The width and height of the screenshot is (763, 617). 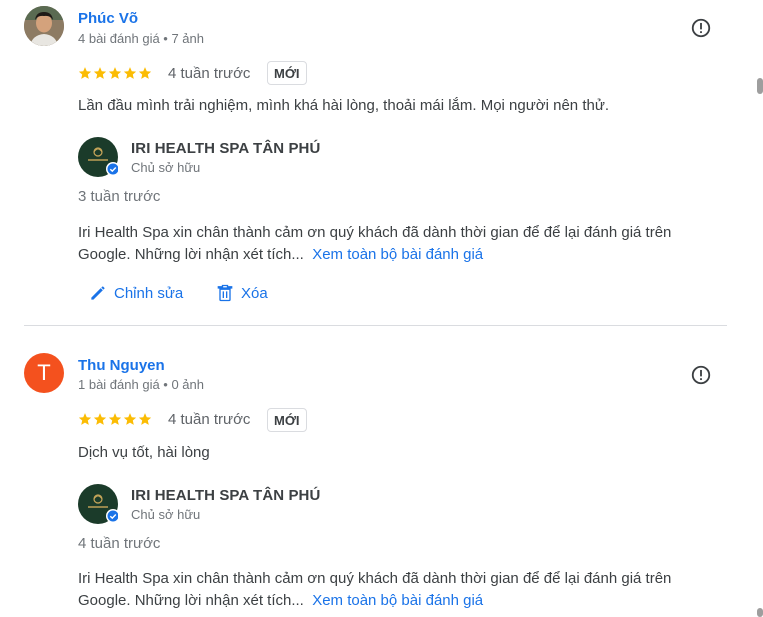 What do you see at coordinates (141, 38) in the screenshot?
I see `reviewer-meta: 4 bài đánh giá • 7 ảnh` at bounding box center [141, 38].